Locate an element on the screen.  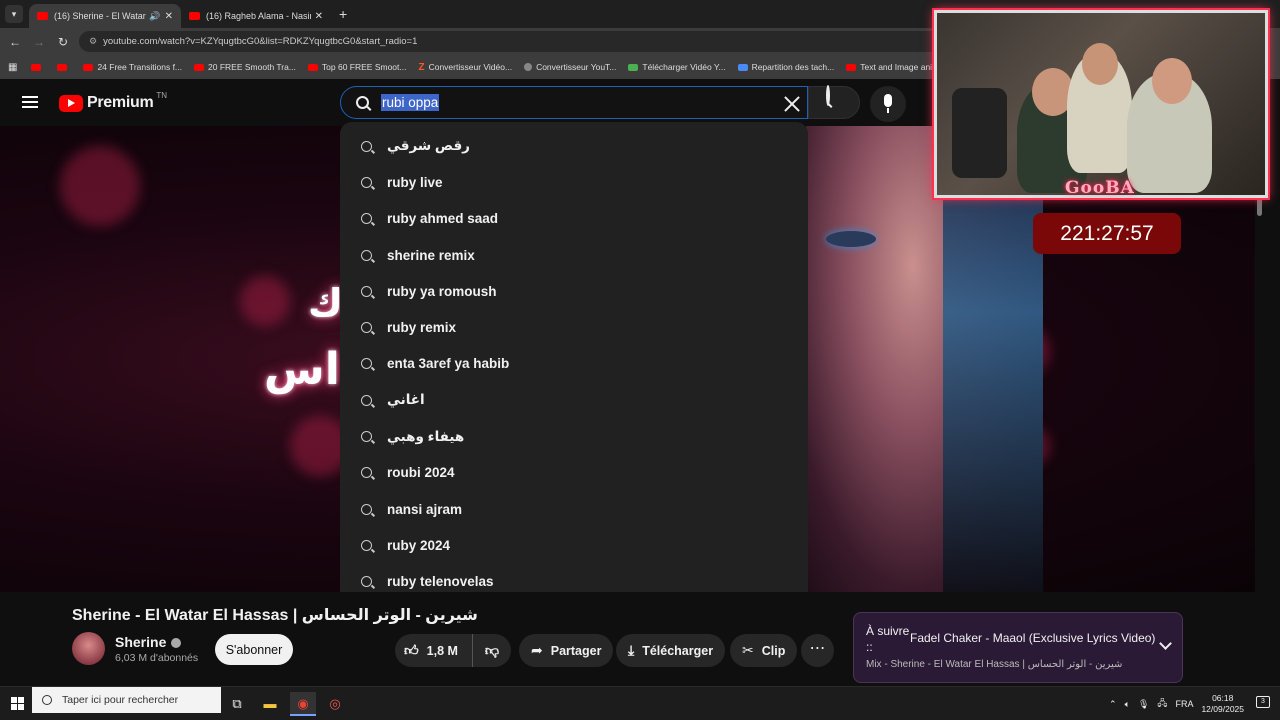
tab-sherine: (16) Sherine - El Watar El Hassas 🔊 ✕ is located at coordinates (105, 16).